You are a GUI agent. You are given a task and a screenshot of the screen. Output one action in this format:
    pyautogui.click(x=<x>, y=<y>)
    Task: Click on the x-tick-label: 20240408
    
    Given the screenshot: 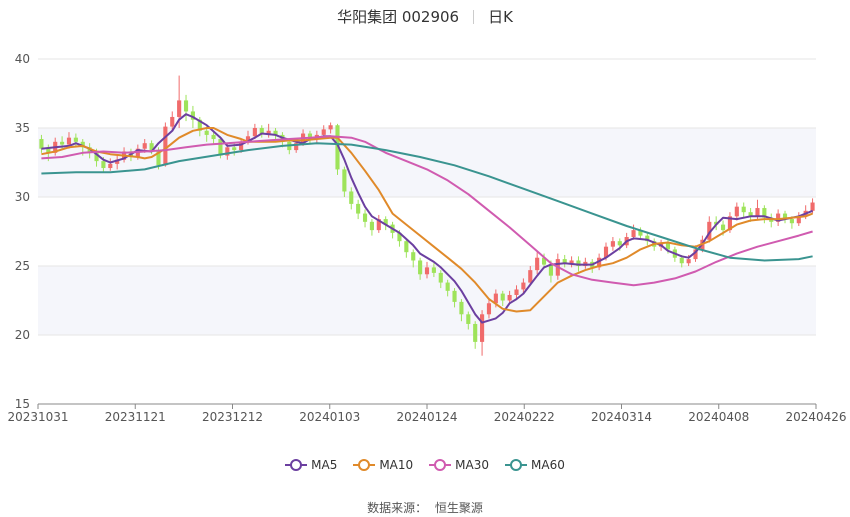 What is the action you would take?
    pyautogui.click(x=718, y=417)
    